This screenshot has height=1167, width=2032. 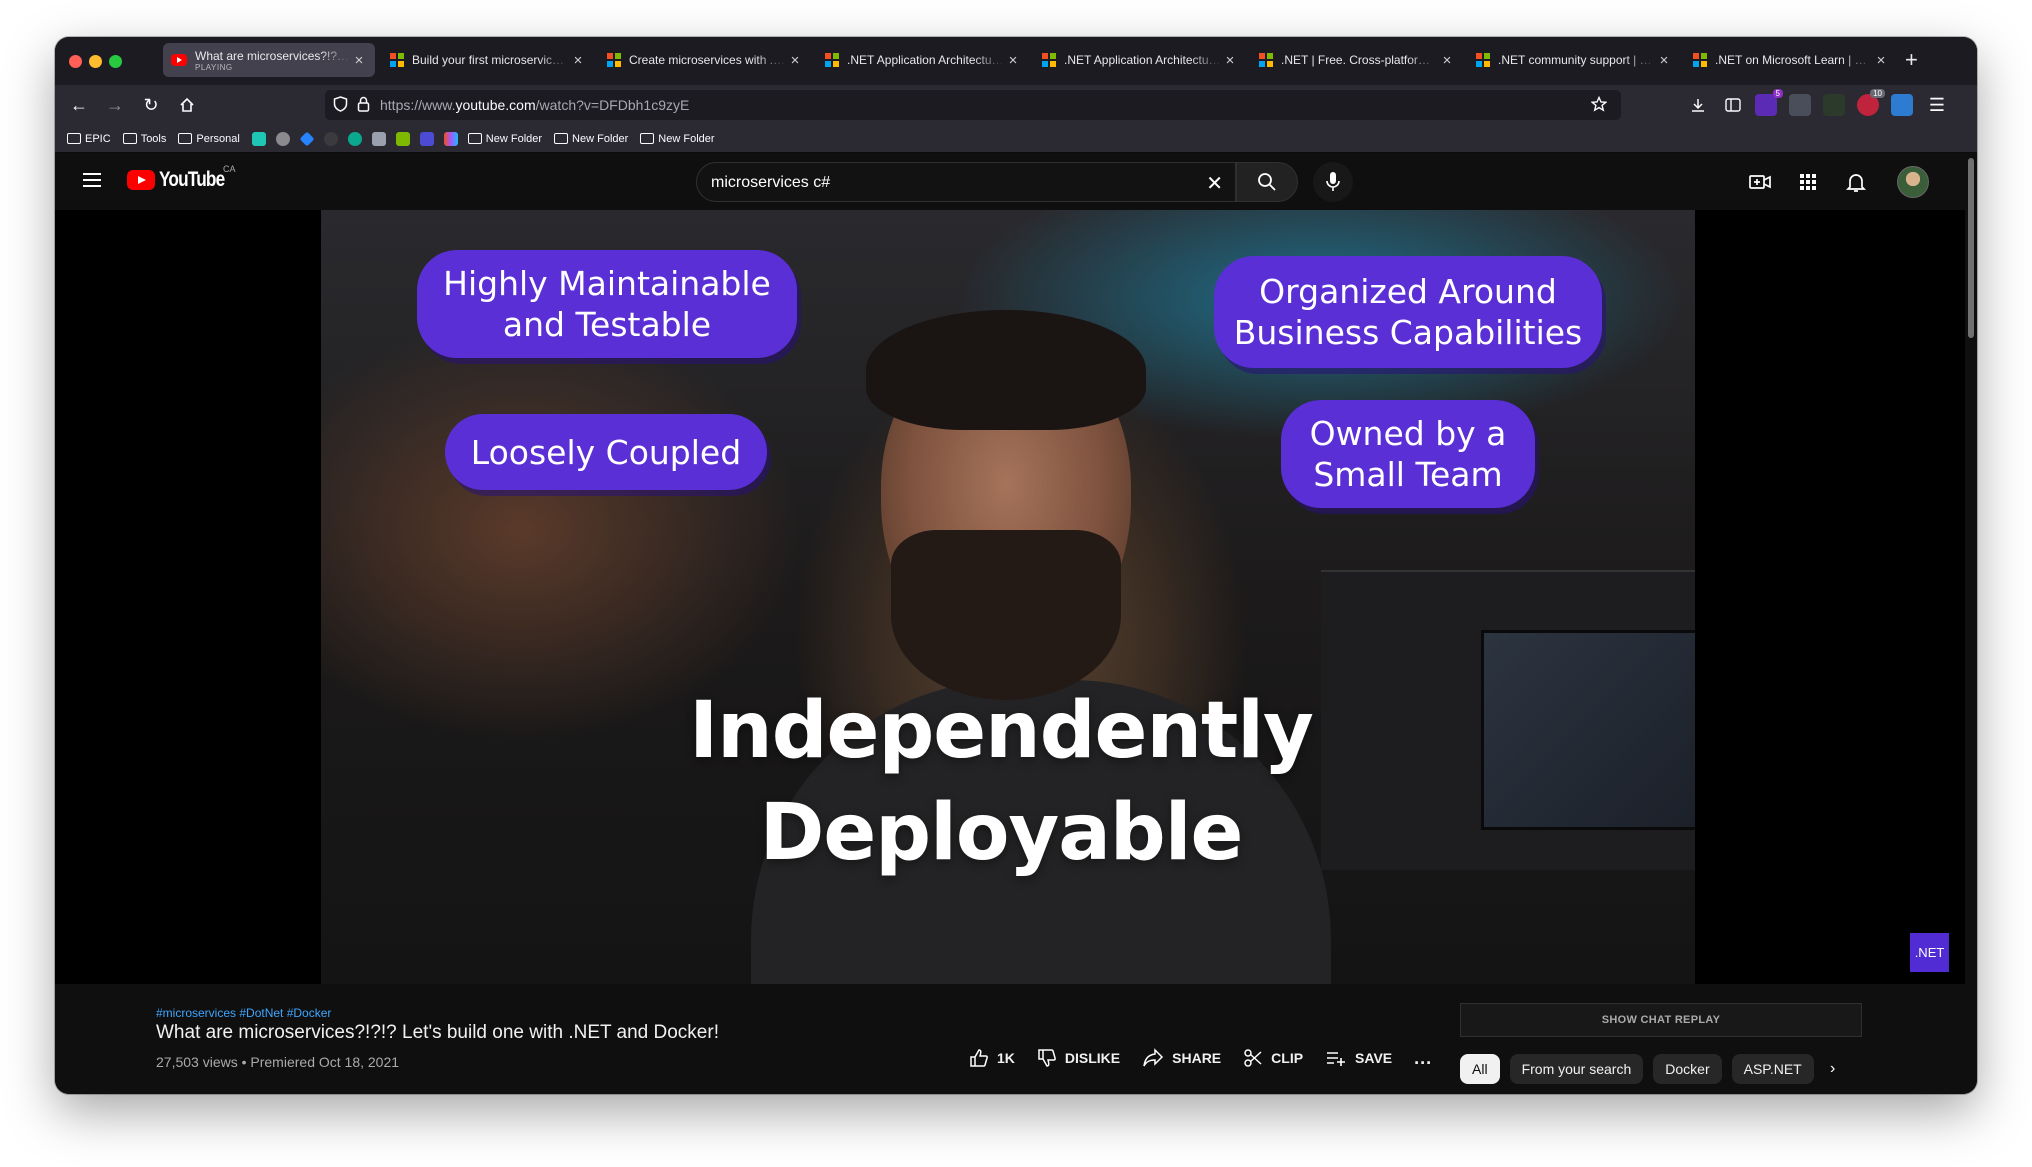 I want to click on tab-net-architecture-1: .NET Application Architecture Guides ×, so click(x=923, y=60).